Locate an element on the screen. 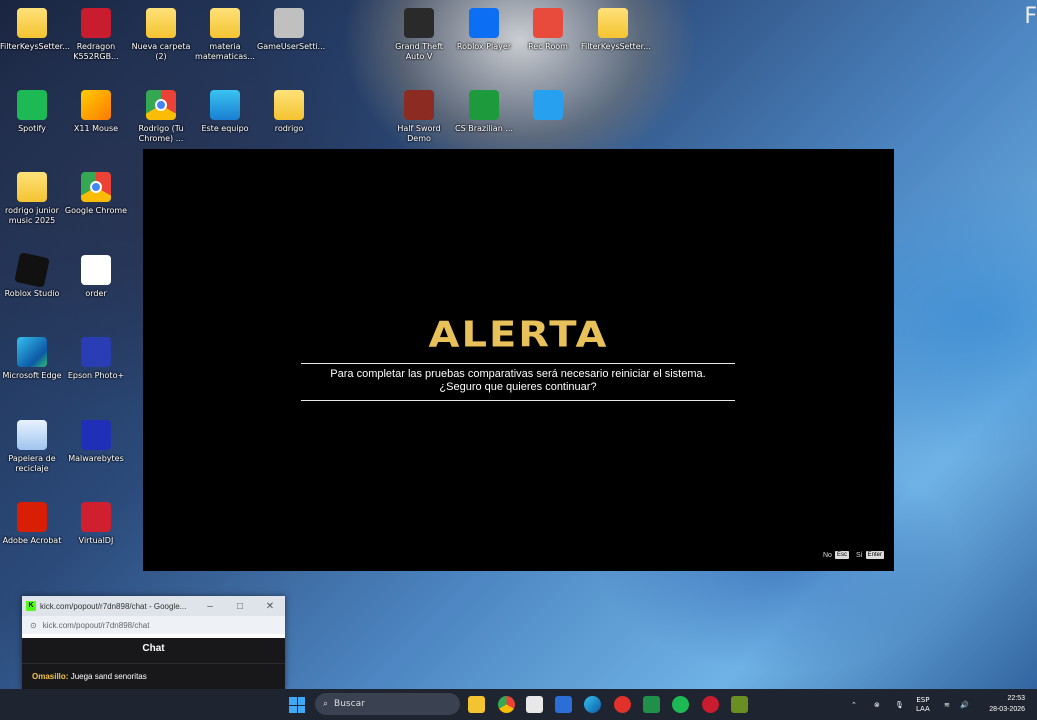  fort-icon is located at coordinates (548, 105).